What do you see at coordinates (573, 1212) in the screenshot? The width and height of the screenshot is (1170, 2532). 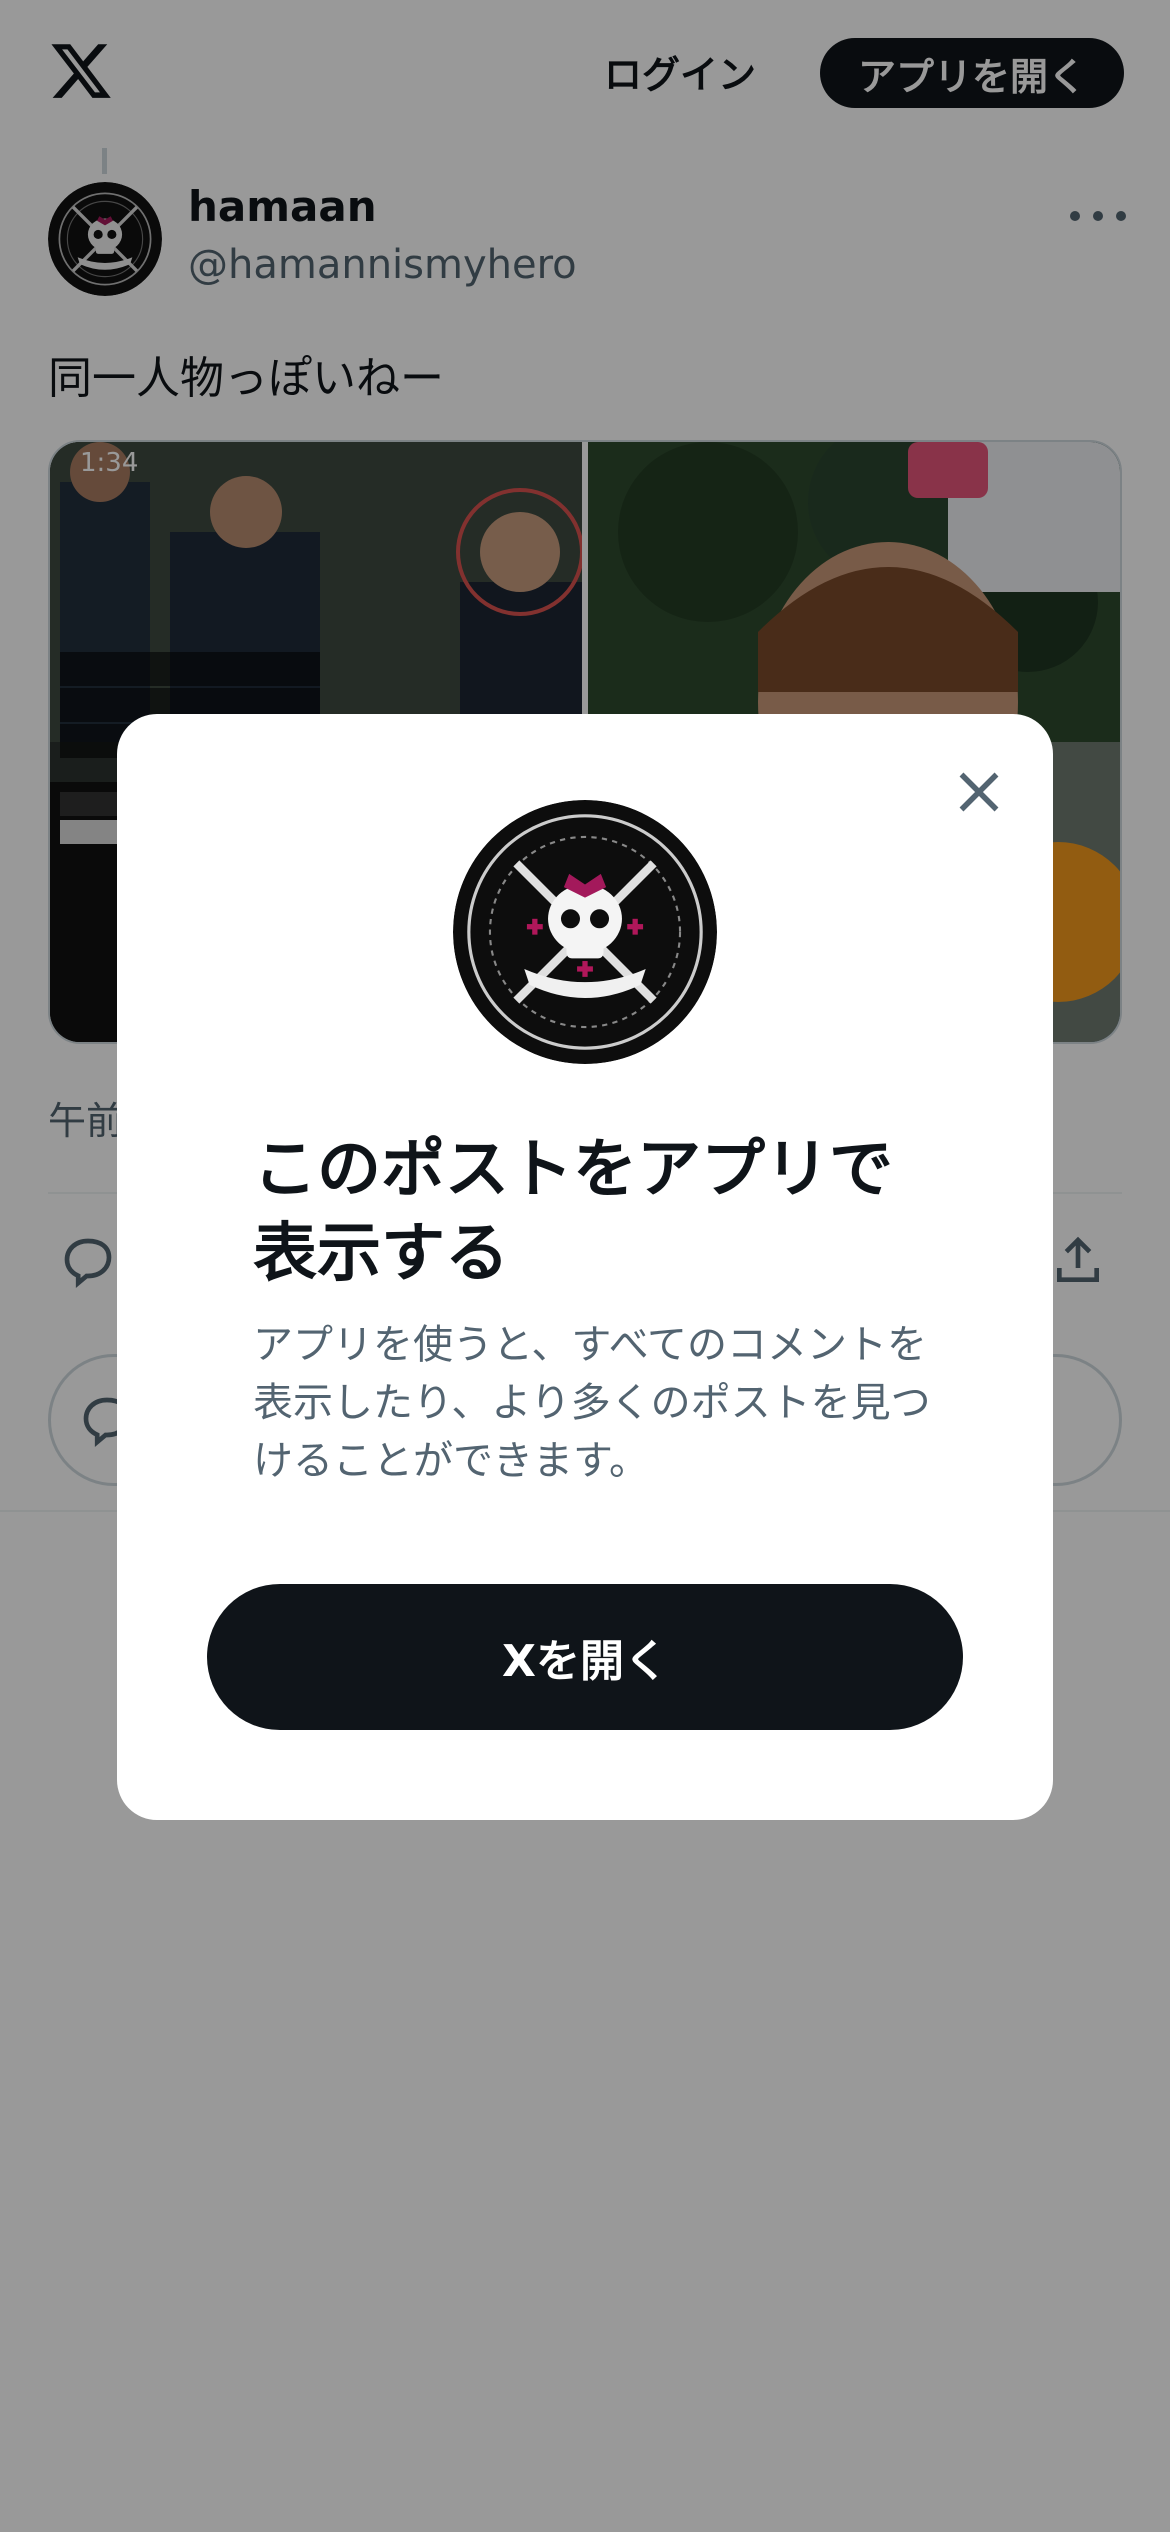 I see `modal-title: このポストをアプリで表示する` at bounding box center [573, 1212].